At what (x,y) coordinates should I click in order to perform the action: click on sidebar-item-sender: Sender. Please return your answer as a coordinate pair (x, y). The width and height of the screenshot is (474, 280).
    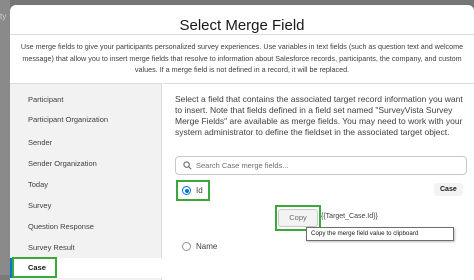
    Looking at the image, I should click on (86, 143).